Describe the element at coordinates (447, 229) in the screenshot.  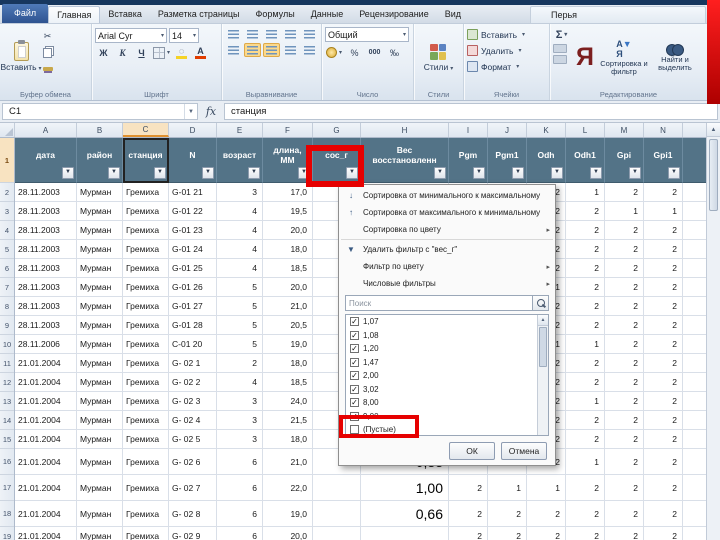
I see `menu-sort-by-color: Сортировка по цвету ▸` at that location.